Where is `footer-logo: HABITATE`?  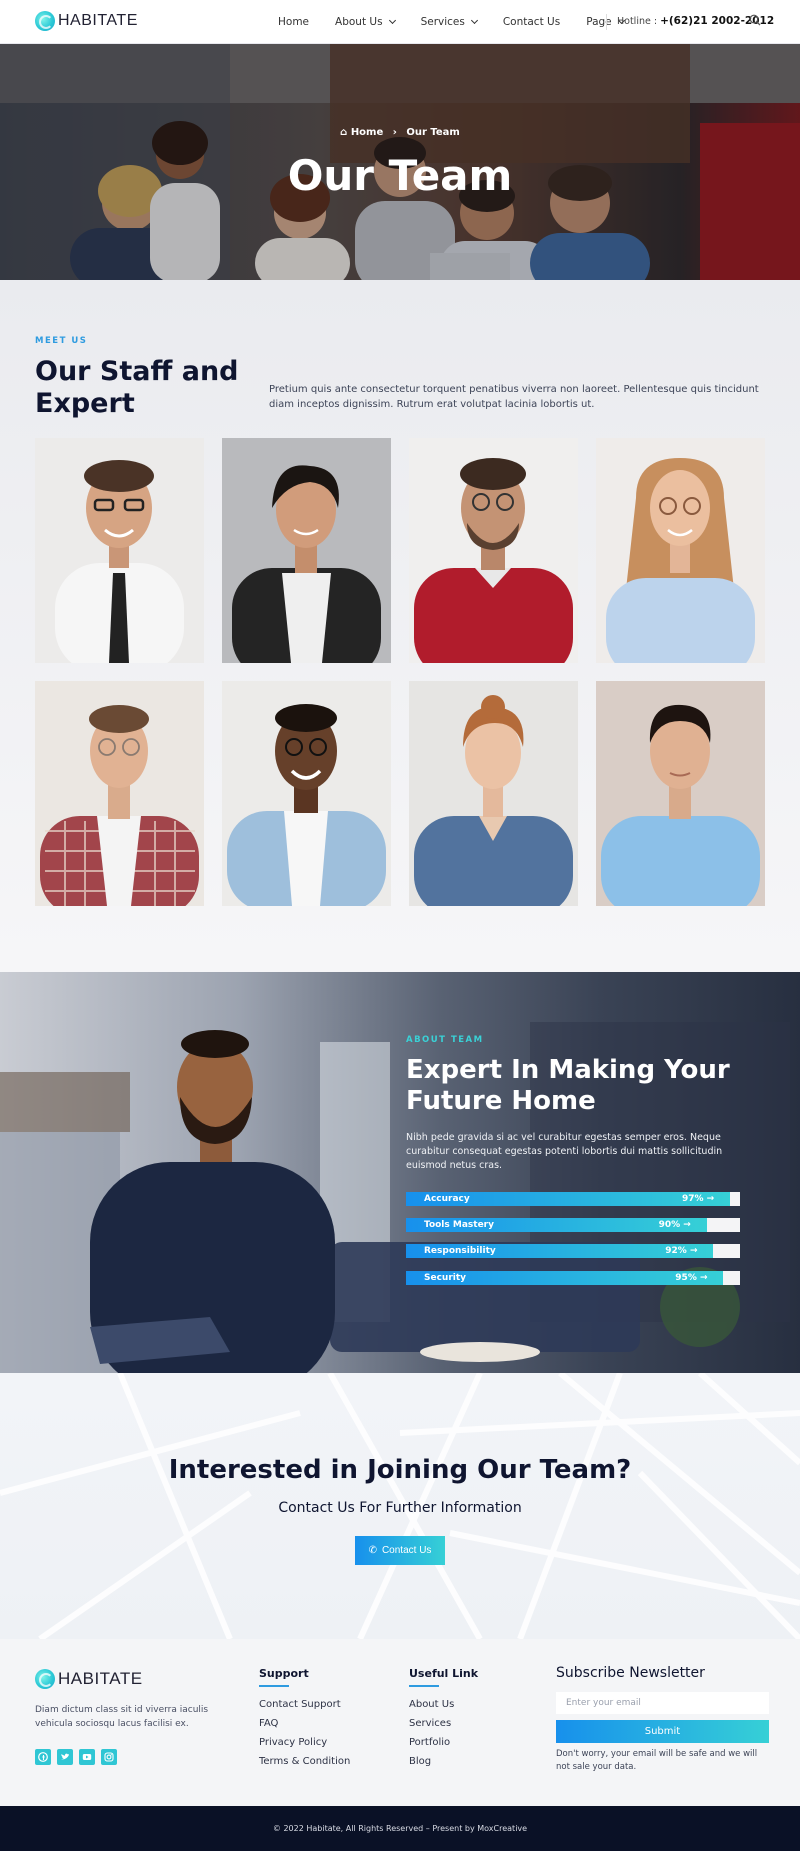
footer-logo: HABITATE is located at coordinates (89, 1679).